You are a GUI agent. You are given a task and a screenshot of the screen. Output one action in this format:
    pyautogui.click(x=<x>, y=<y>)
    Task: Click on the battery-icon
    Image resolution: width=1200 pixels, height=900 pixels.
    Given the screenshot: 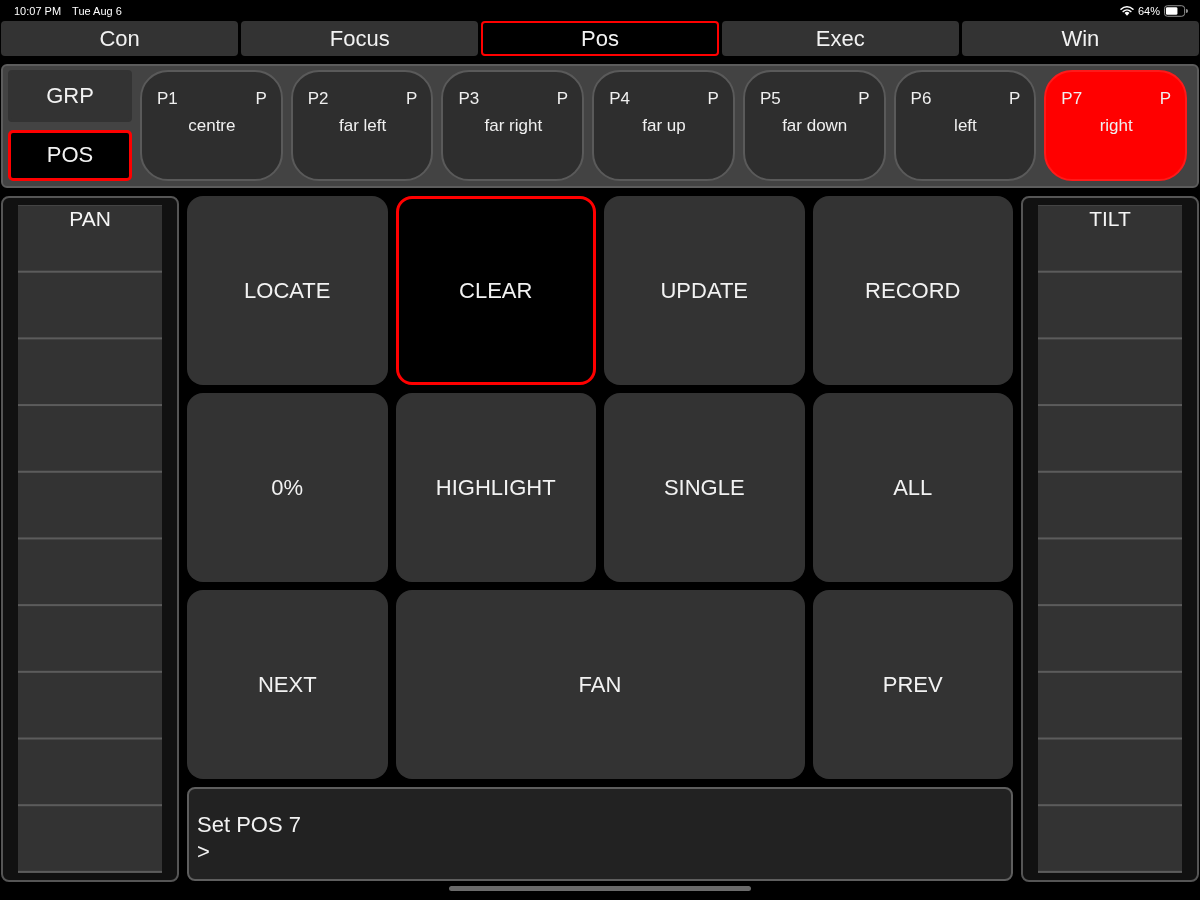 What is the action you would take?
    pyautogui.click(x=1176, y=10)
    